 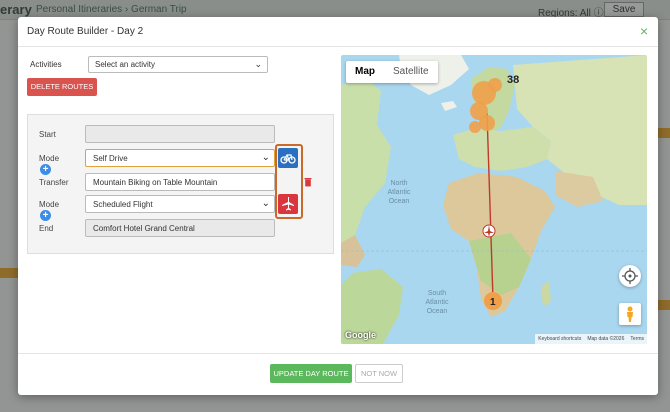 I want to click on transfer-value: Mountain Biking on Table Mountain, so click(x=155, y=182).